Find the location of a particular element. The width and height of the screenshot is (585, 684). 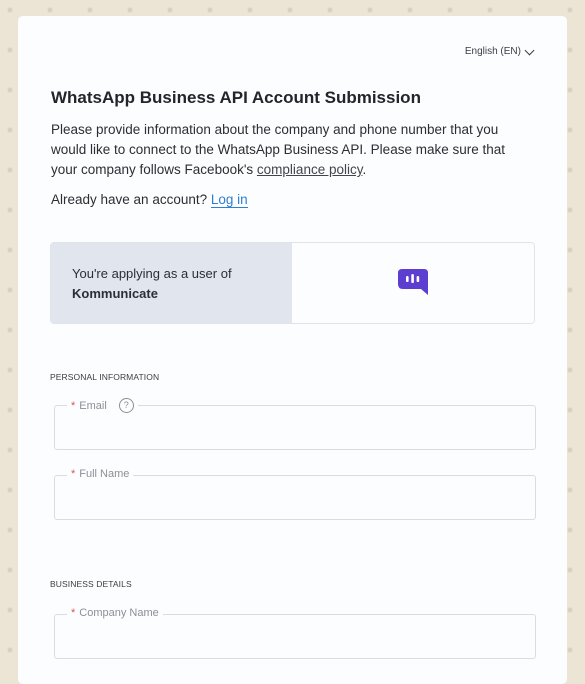

company-name-field-label: * Company Name is located at coordinates (115, 613).